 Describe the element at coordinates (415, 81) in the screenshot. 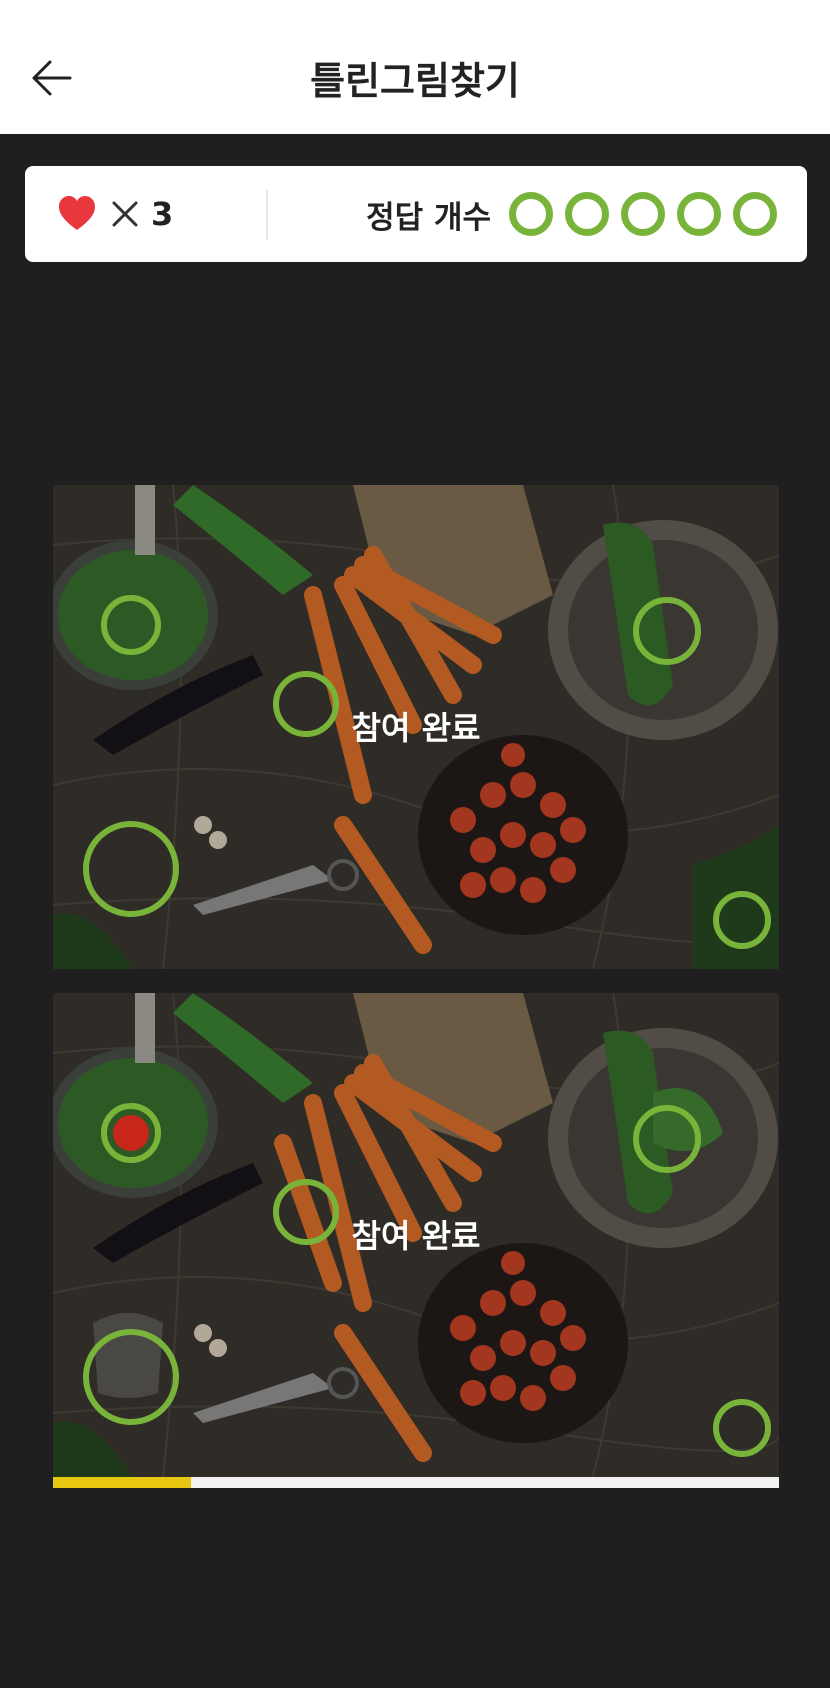

I see `page-title: 틀린그림찾기` at that location.